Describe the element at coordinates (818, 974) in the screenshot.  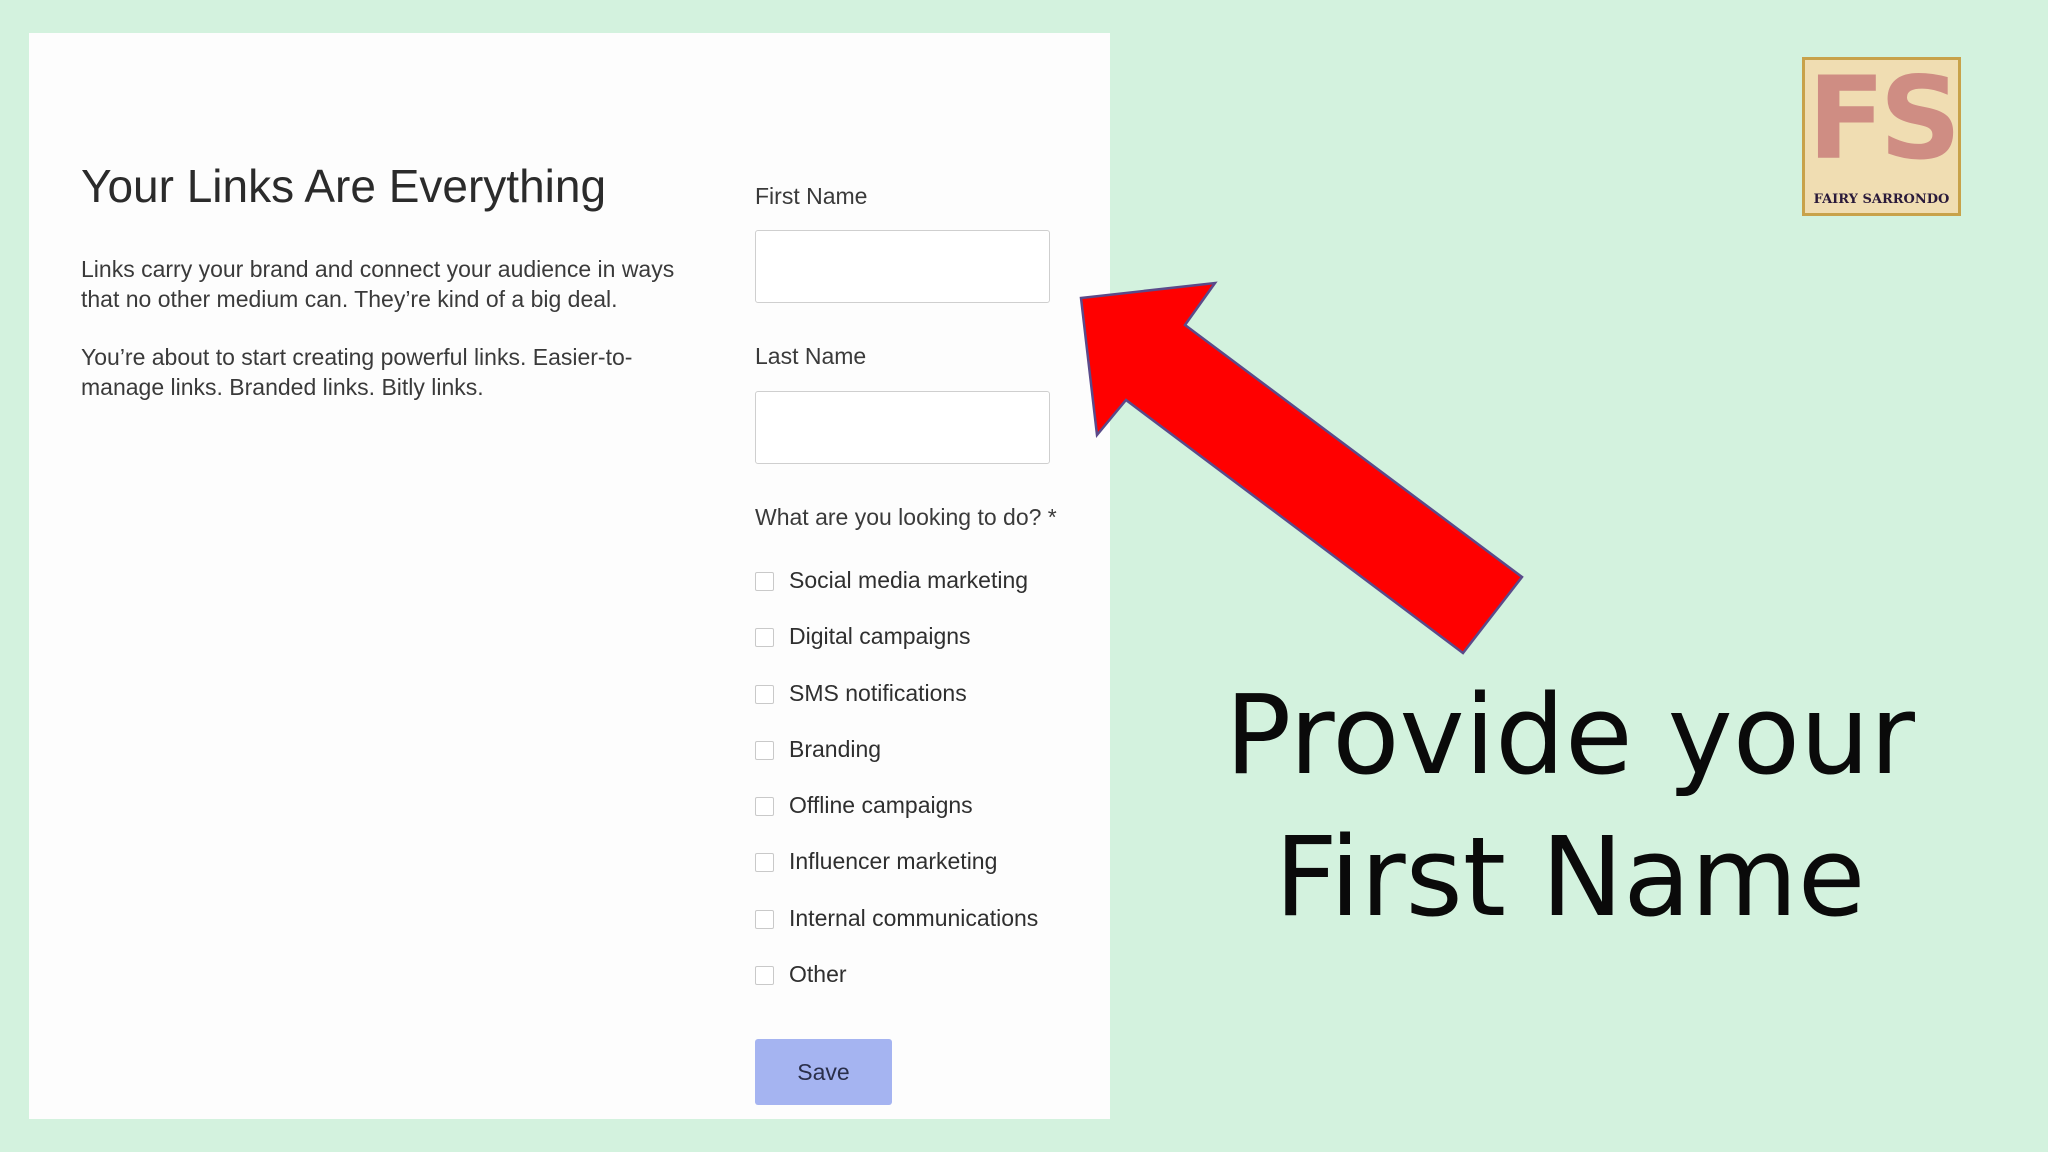
I see `checkbox-label: Other` at that location.